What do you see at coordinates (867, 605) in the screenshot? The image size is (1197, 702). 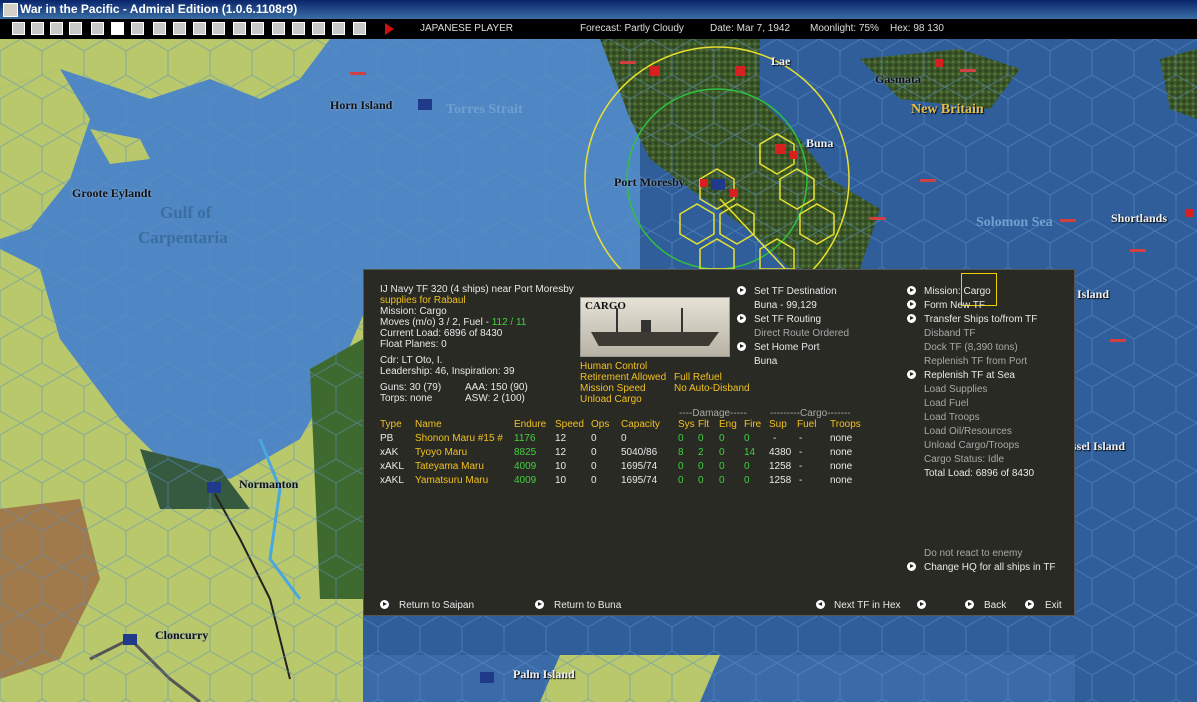 I see `next-tf-in-hex-button: Next TF in Hex` at bounding box center [867, 605].